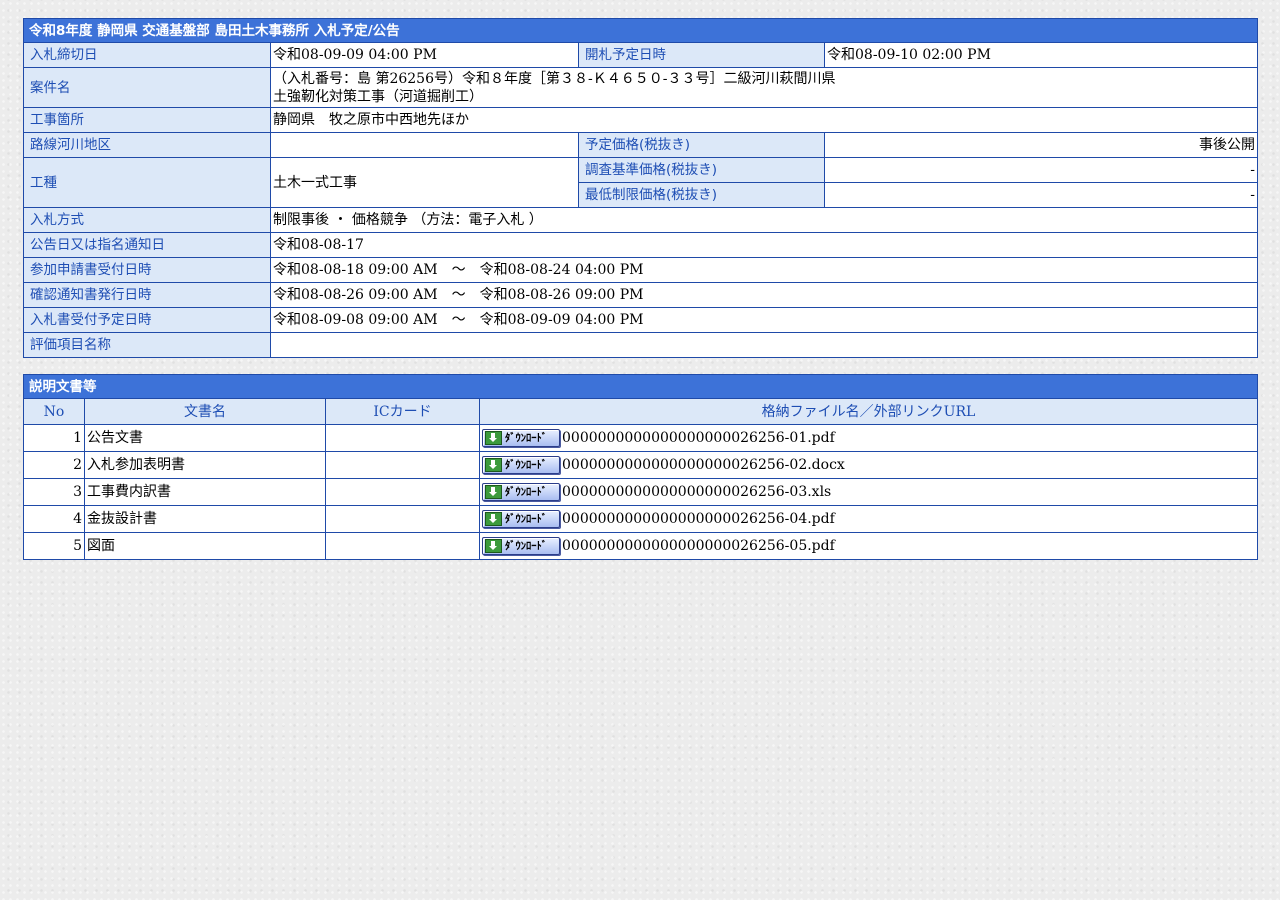 The image size is (1280, 900). Describe the element at coordinates (424, 182) in the screenshot. I see `work-type-value: 土木一式工事` at that location.